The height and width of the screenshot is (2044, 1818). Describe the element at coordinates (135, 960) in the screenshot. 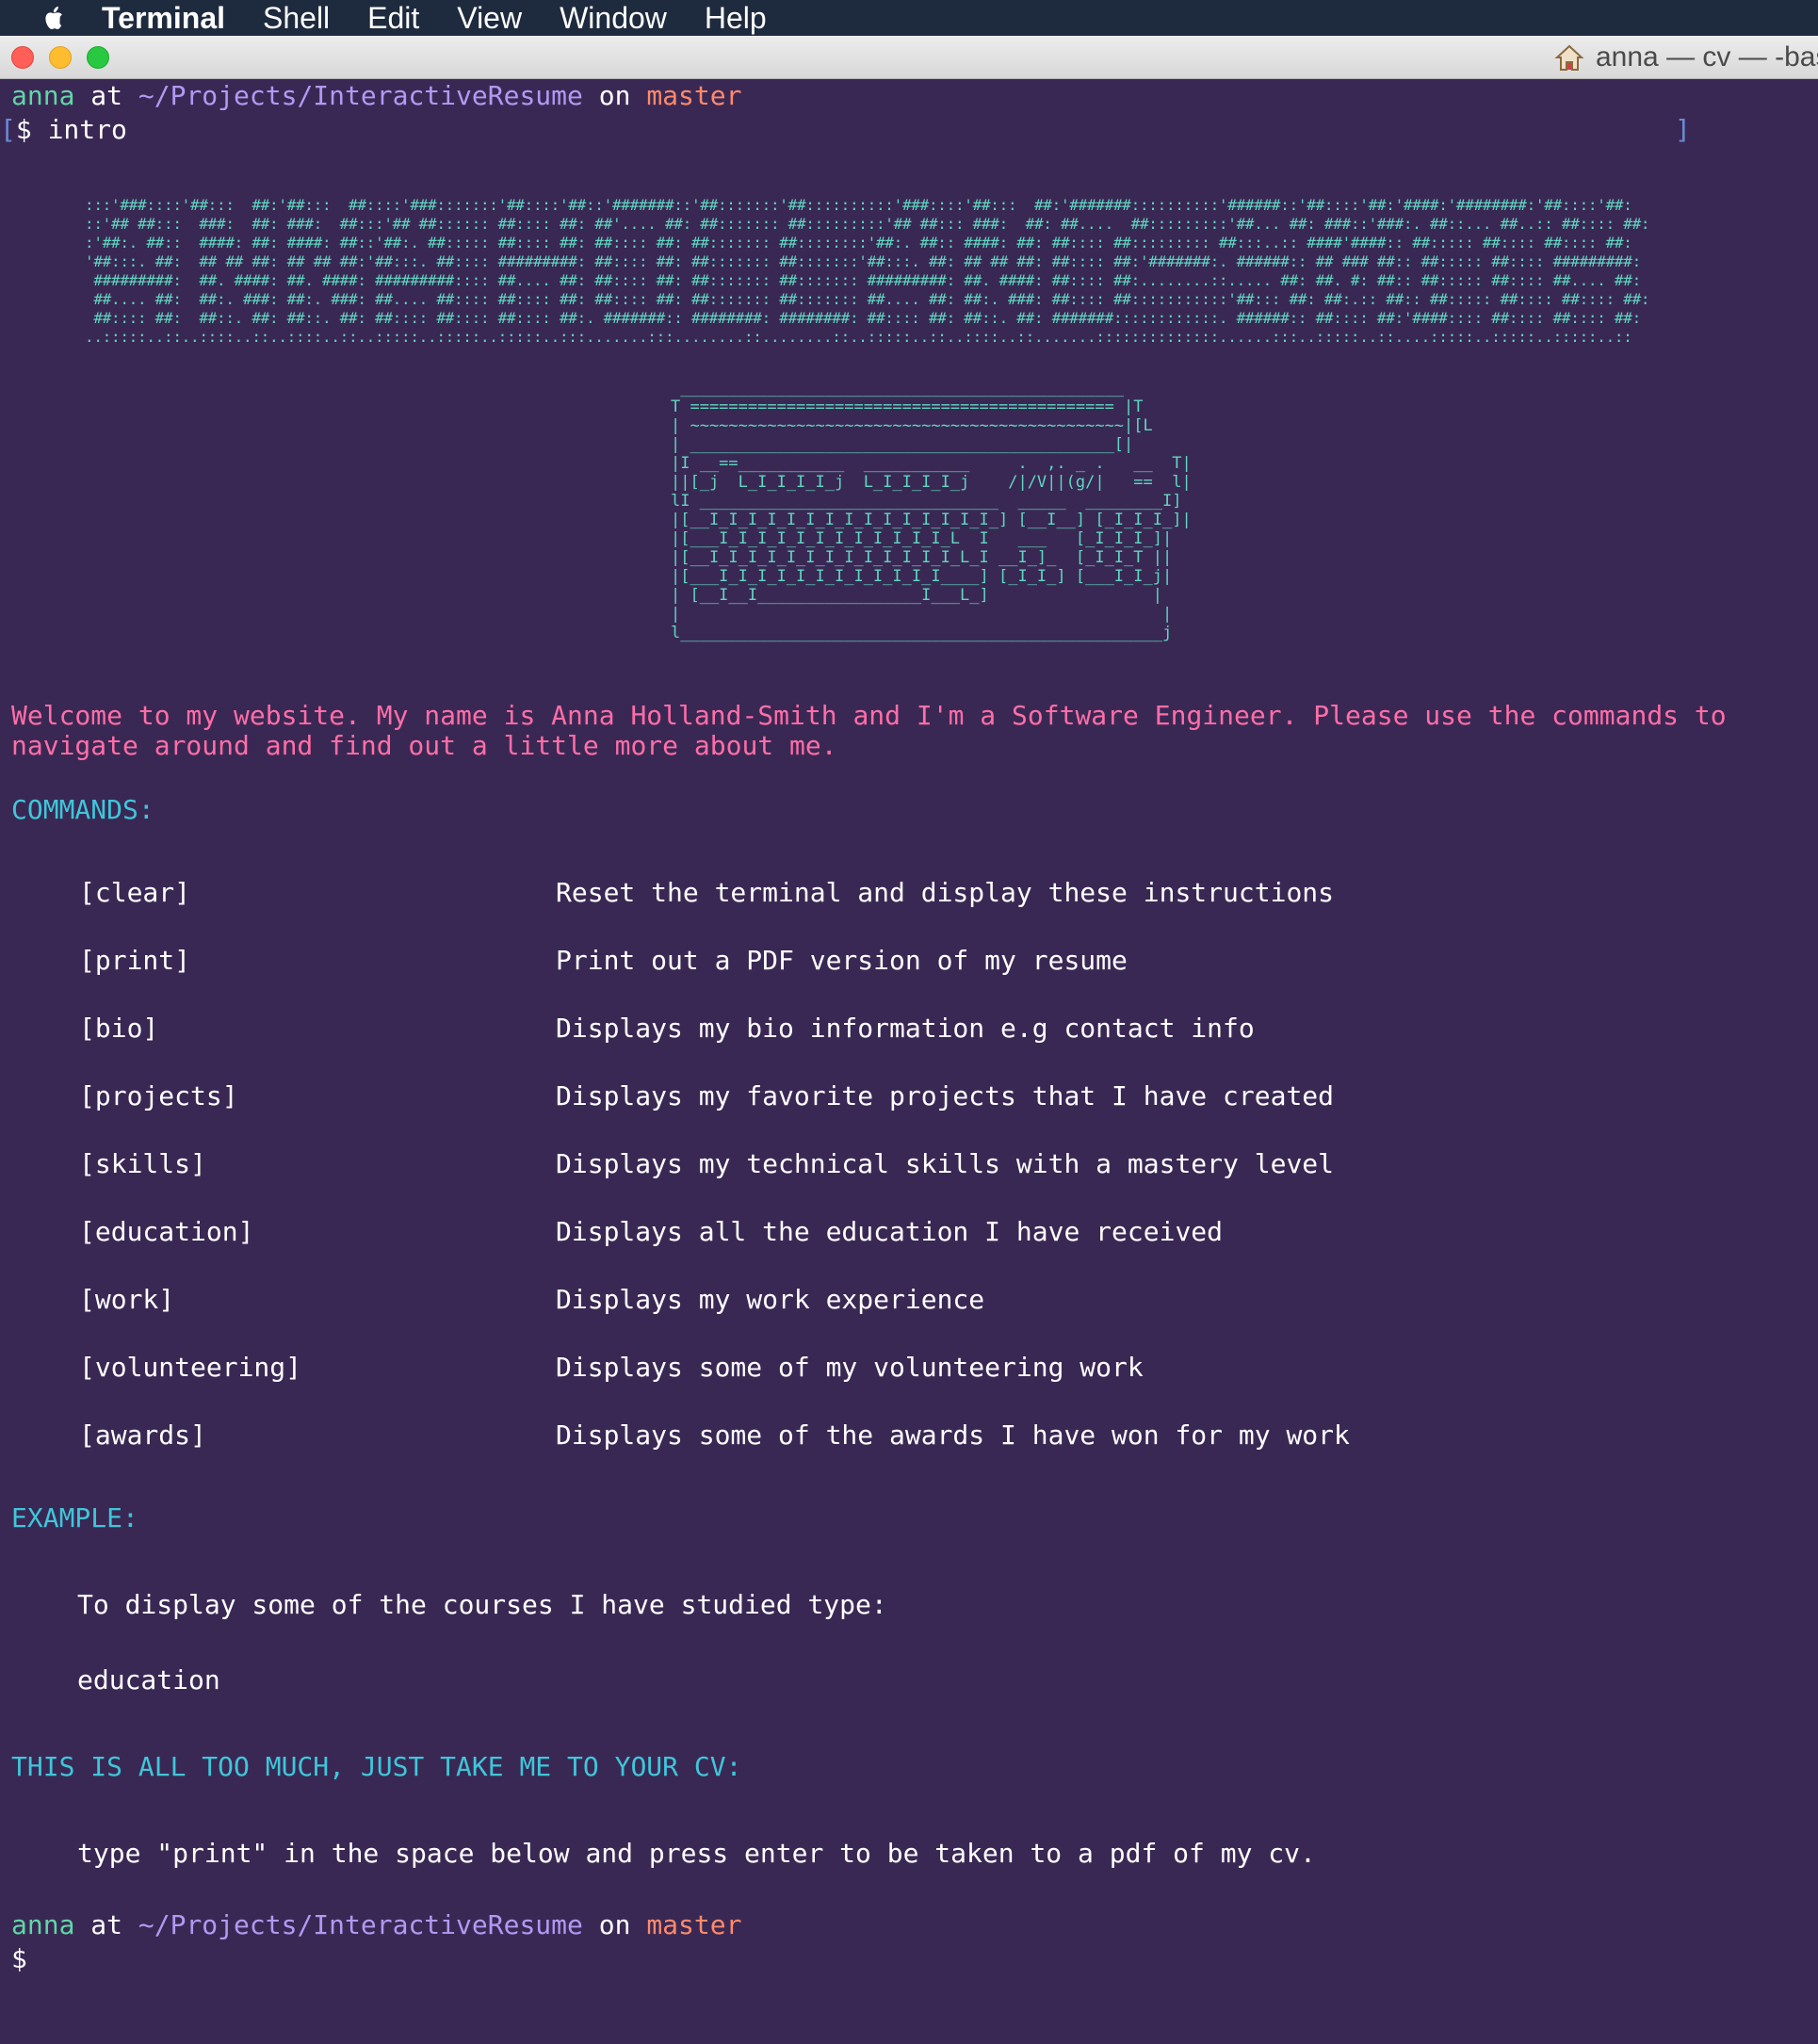

I see `command-name: [print]` at that location.